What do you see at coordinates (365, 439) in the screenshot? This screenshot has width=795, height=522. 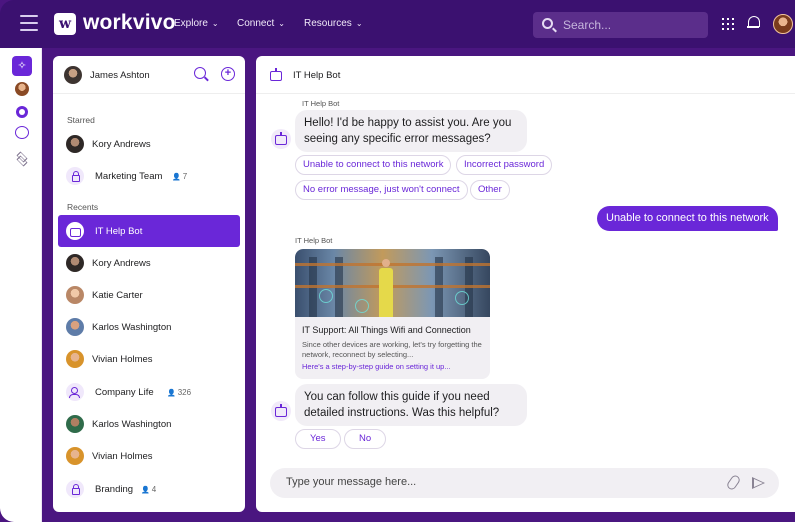 I see `no-button: No` at bounding box center [365, 439].